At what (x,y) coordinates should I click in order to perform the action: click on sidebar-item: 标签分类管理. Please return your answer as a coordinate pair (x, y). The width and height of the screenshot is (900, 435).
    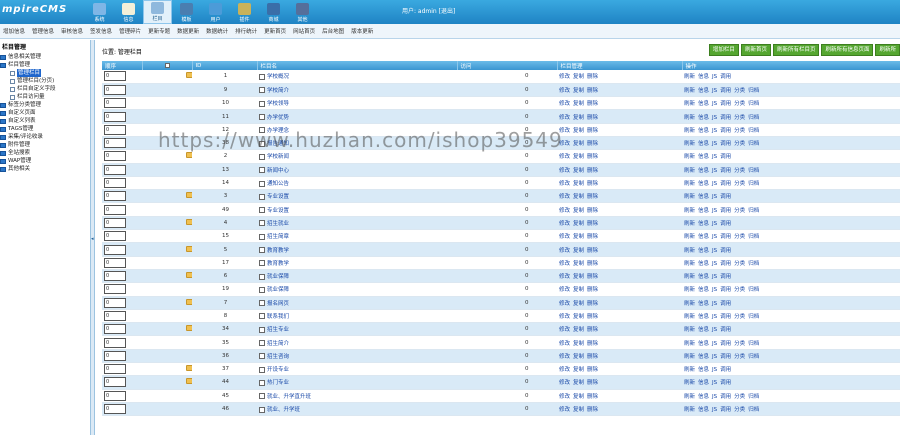
    Looking at the image, I should click on (45, 105).